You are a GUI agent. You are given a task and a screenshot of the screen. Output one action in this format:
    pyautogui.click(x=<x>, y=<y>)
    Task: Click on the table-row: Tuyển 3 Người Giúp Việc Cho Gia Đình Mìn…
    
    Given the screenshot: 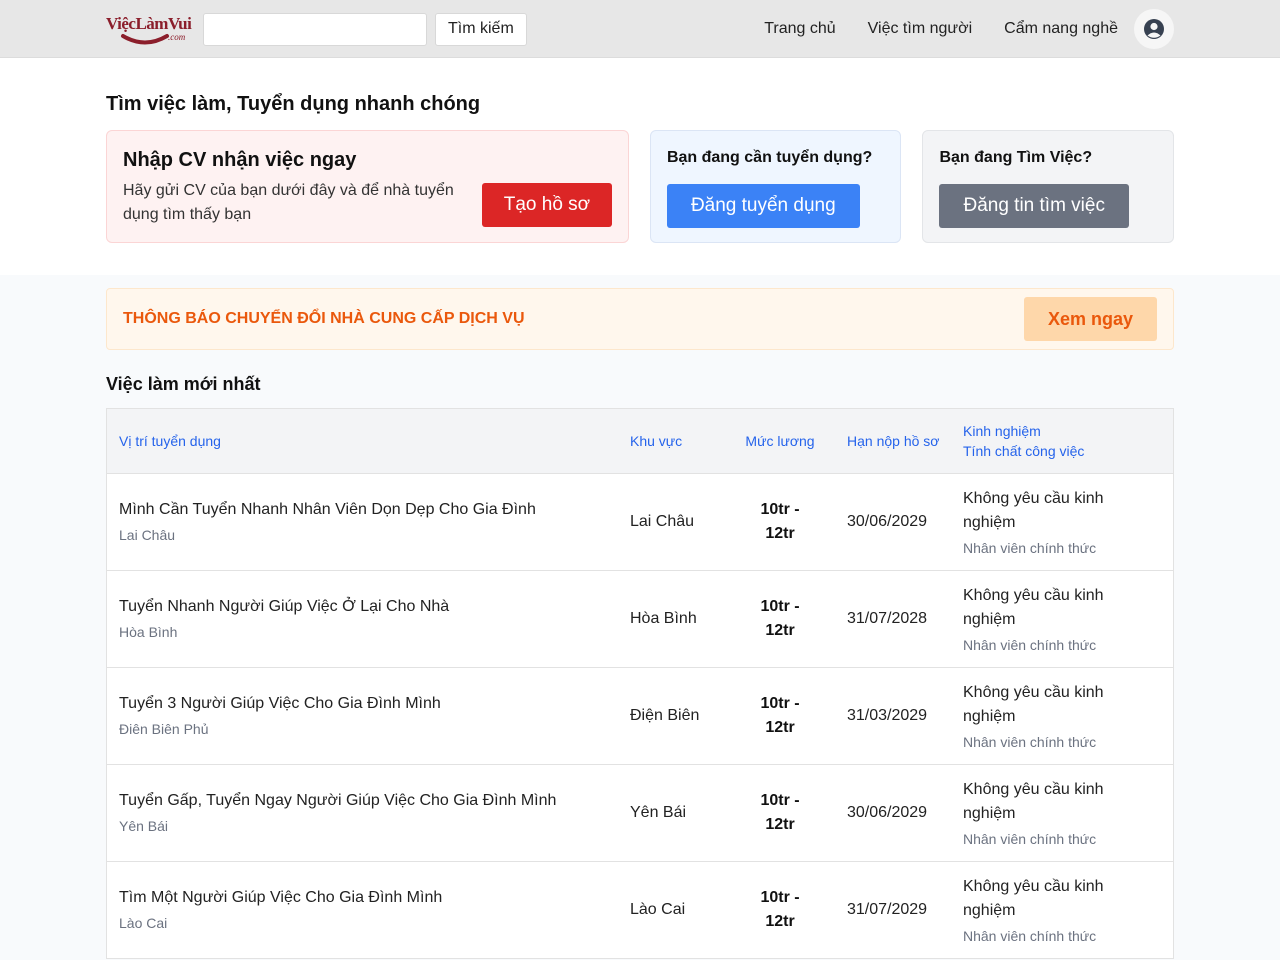 What is the action you would take?
    pyautogui.click(x=640, y=716)
    